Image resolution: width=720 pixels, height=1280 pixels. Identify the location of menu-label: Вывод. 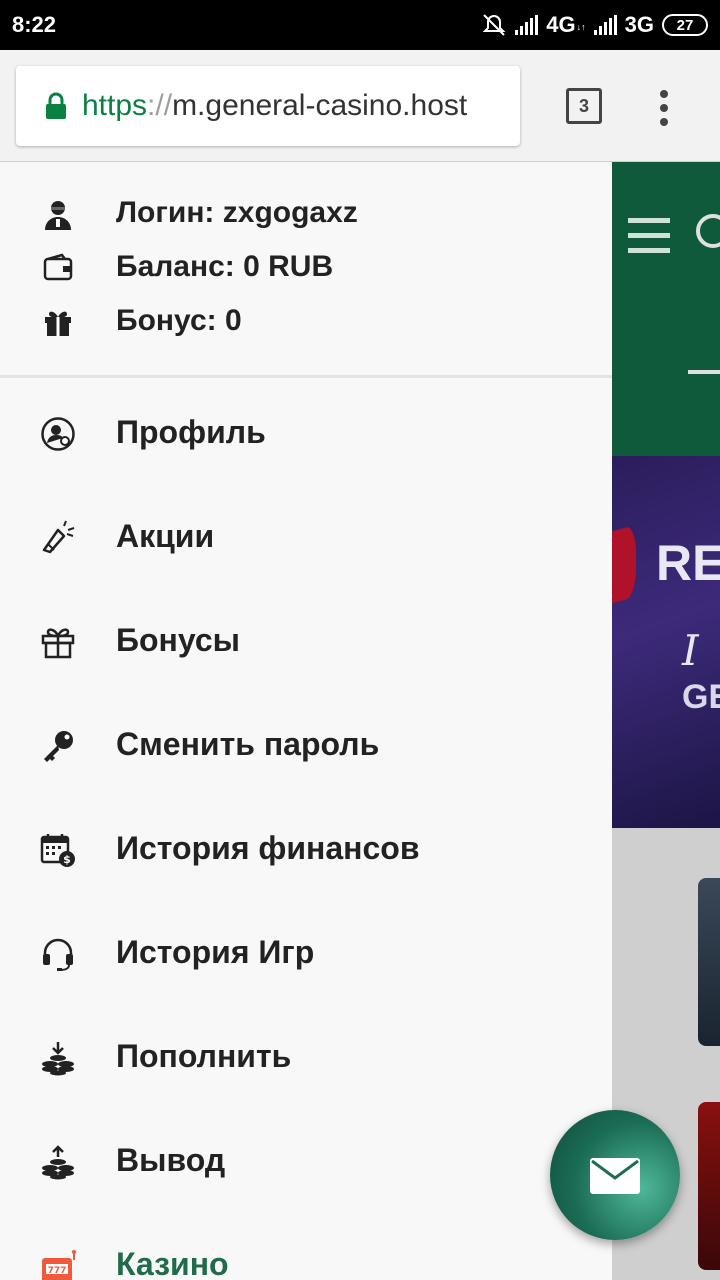
(171, 1160).